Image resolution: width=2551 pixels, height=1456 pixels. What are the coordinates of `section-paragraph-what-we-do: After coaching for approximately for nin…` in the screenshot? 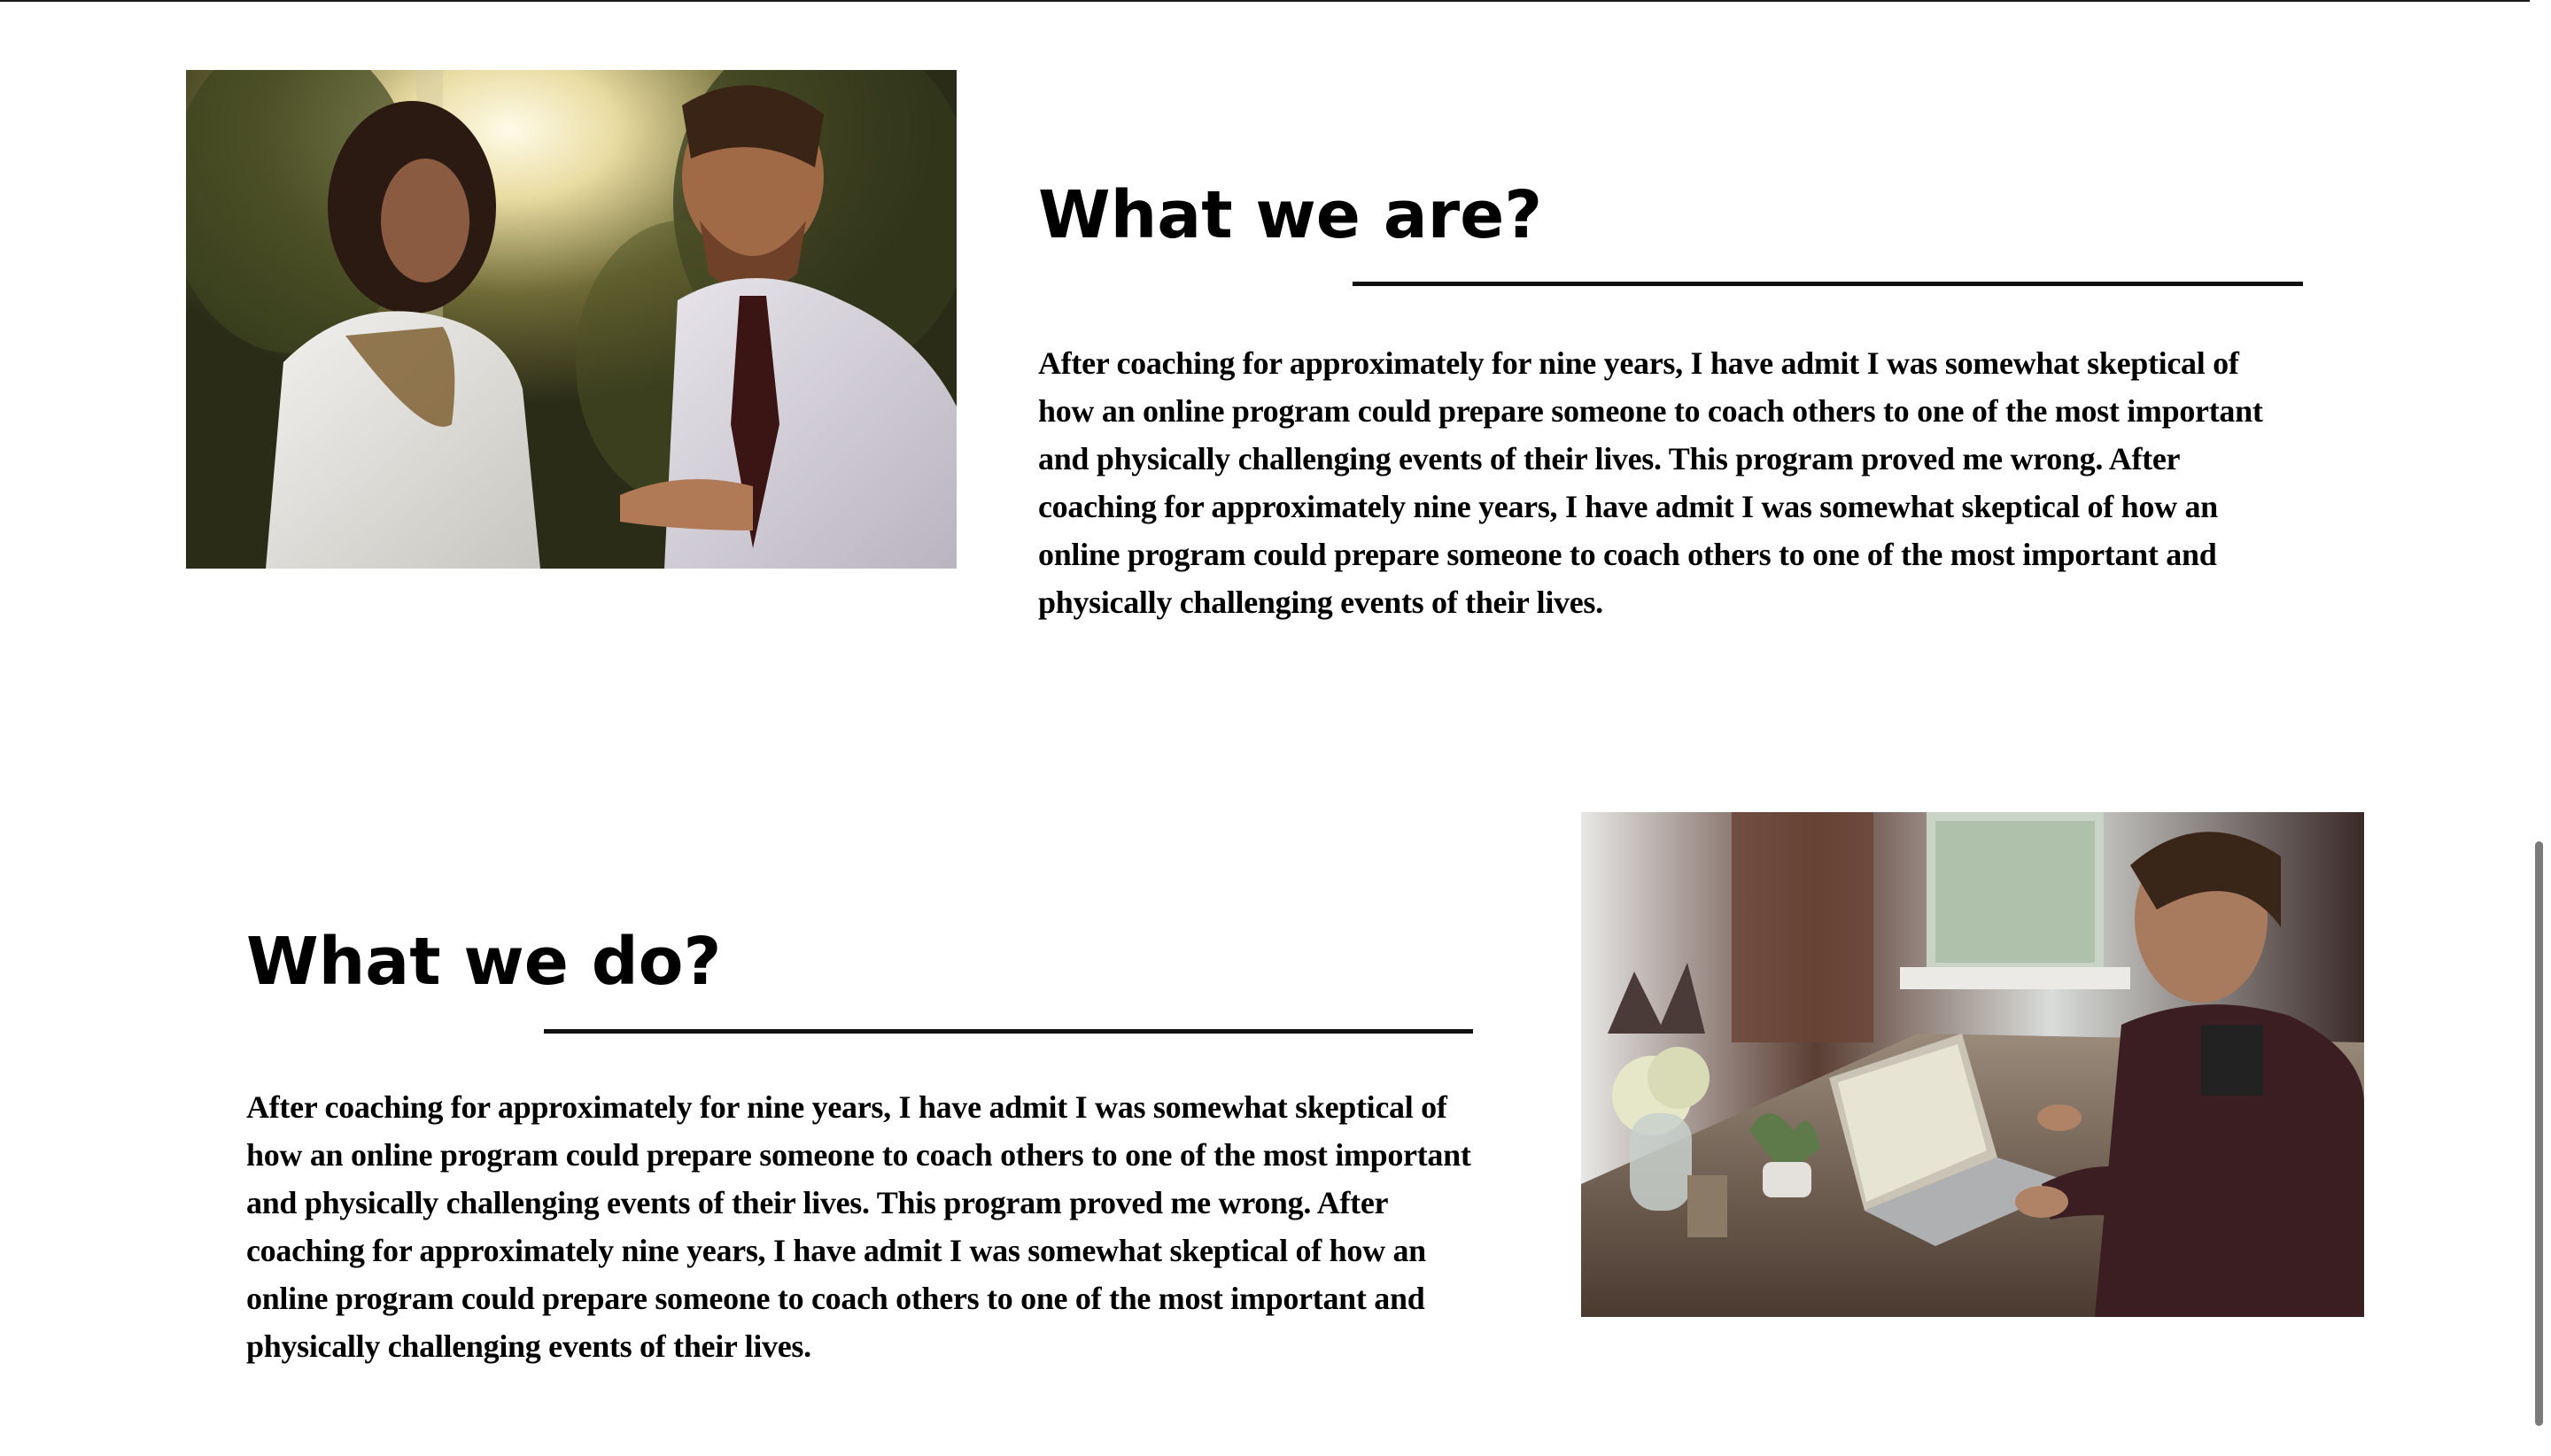 It's located at (884, 1226).